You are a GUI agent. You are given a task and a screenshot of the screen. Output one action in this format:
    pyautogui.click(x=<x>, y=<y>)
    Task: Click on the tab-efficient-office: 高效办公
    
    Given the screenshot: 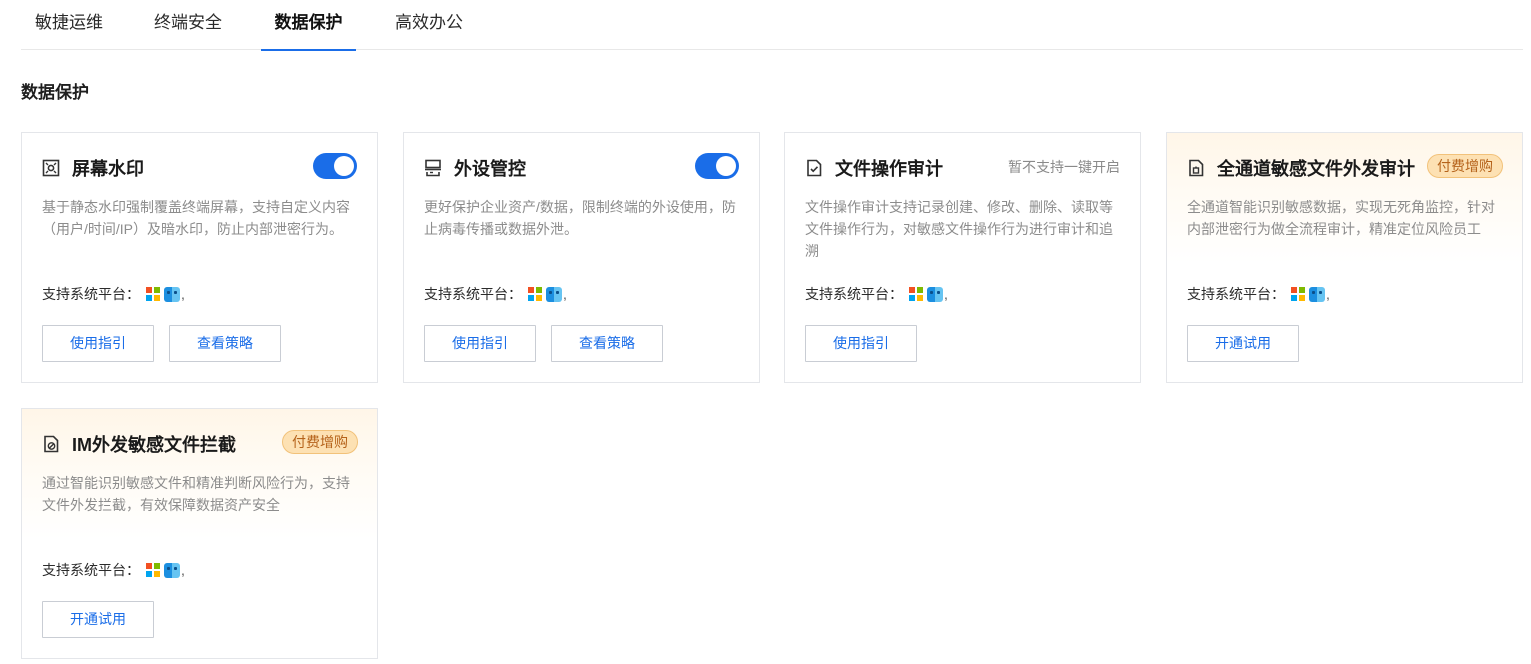 What is the action you would take?
    pyautogui.click(x=429, y=25)
    